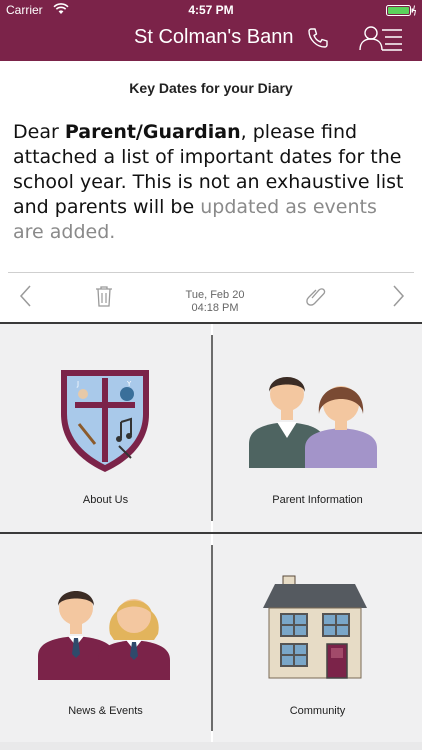 The width and height of the screenshot is (422, 750). Describe the element at coordinates (26, 296) in the screenshot. I see `chevron-left-icon` at that location.